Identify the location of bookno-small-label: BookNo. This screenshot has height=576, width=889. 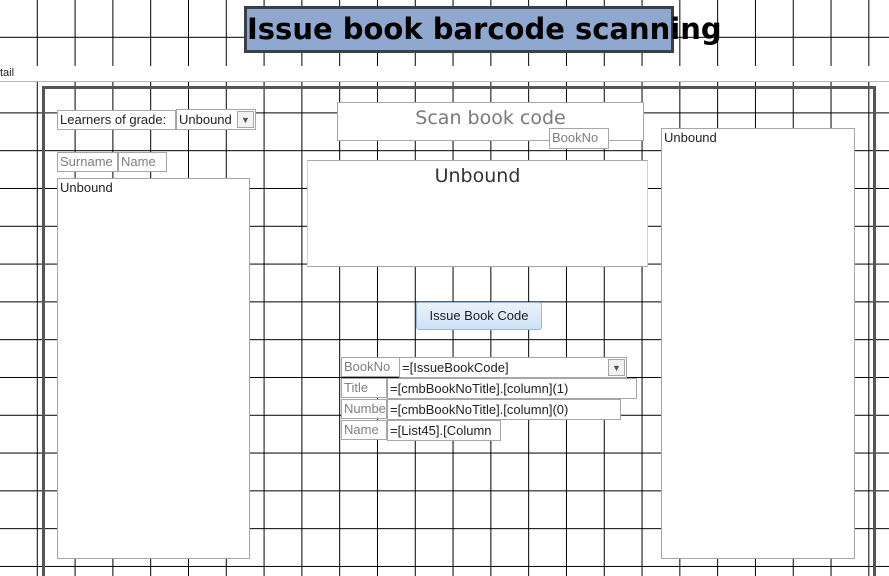
(579, 138).